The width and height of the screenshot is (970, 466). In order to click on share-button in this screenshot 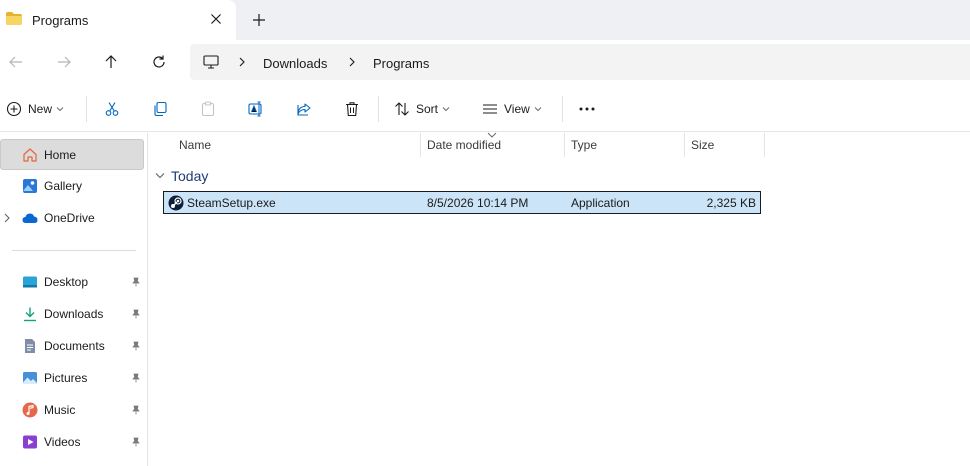, I will do `click(304, 109)`.